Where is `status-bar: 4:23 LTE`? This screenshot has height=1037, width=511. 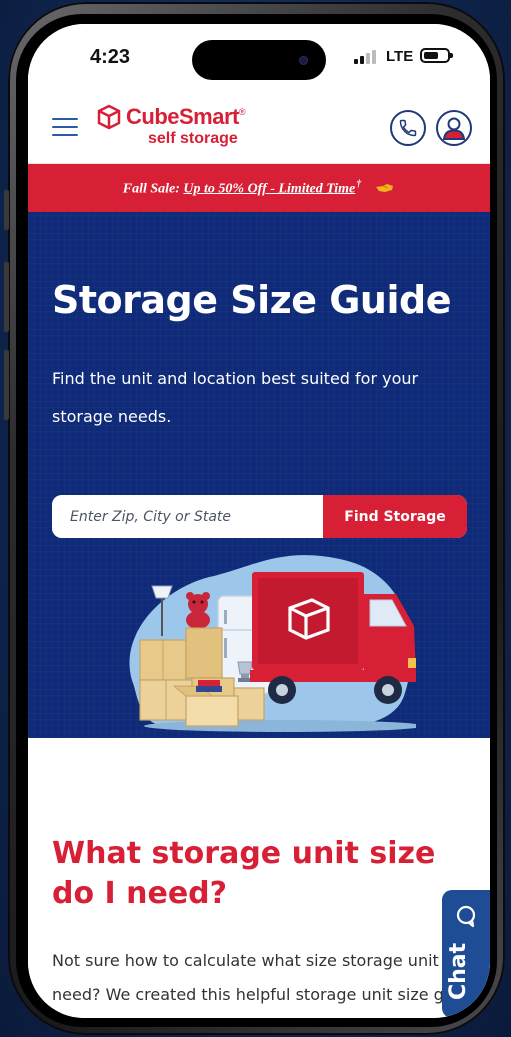 status-bar: 4:23 LTE is located at coordinates (259, 59).